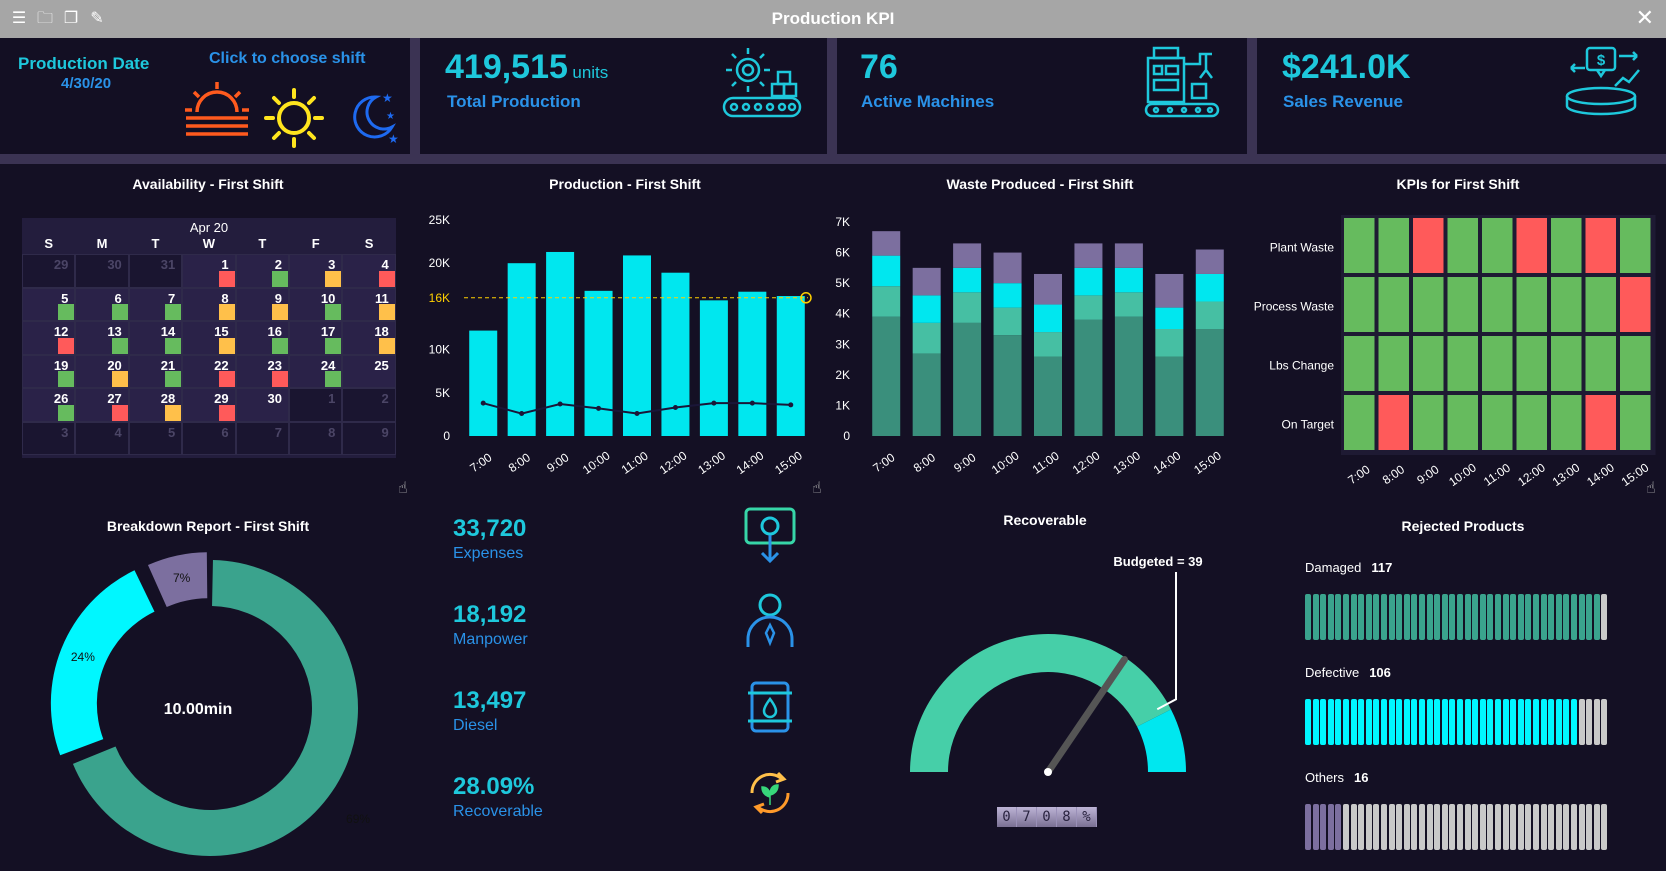  I want to click on total-production-label: Total Production, so click(514, 101).